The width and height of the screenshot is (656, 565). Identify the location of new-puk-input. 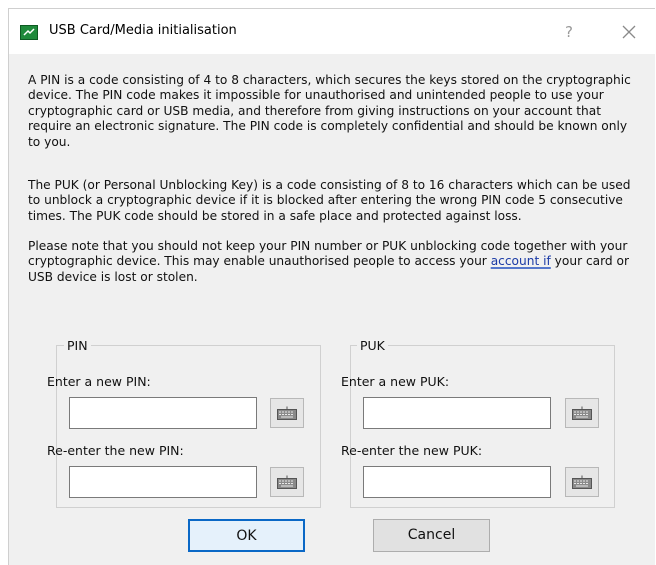
(457, 413).